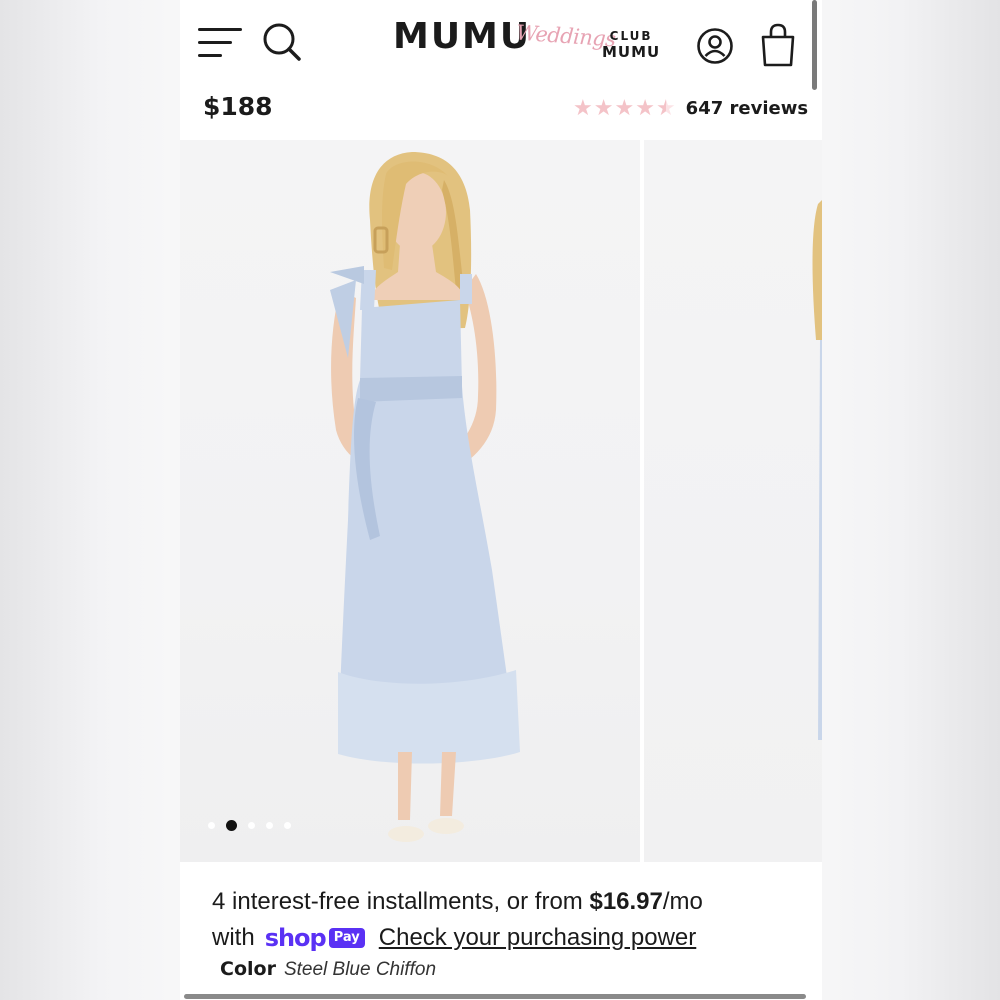  I want to click on model-photo, so click(425, 497).